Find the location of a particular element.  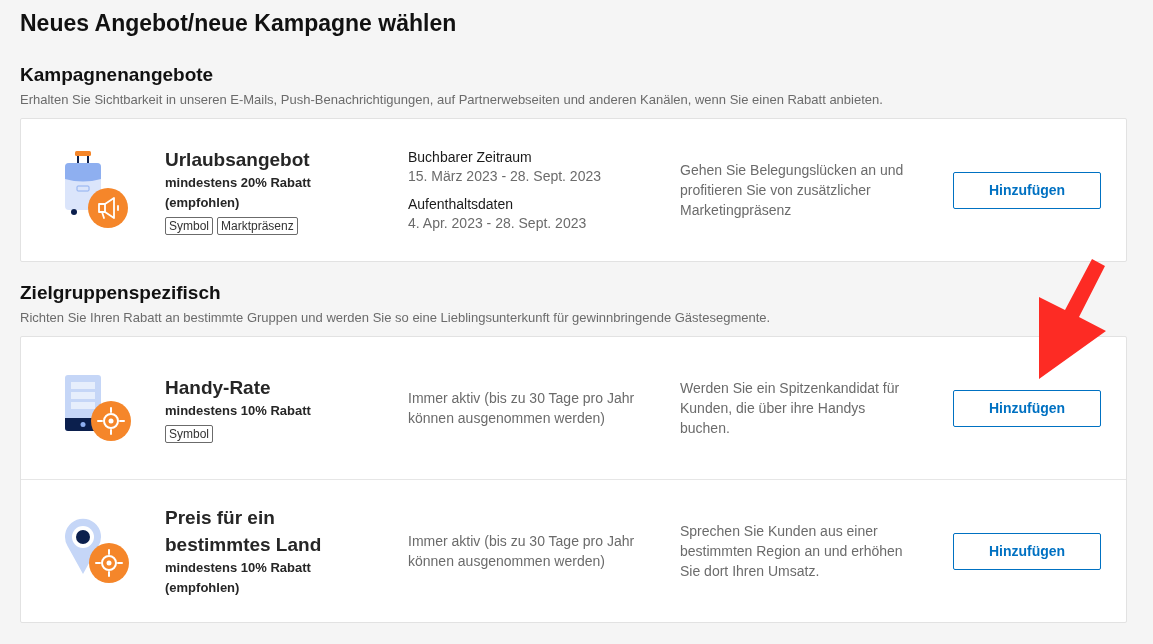

section-heading: Kampagnenangebote is located at coordinates (117, 75).